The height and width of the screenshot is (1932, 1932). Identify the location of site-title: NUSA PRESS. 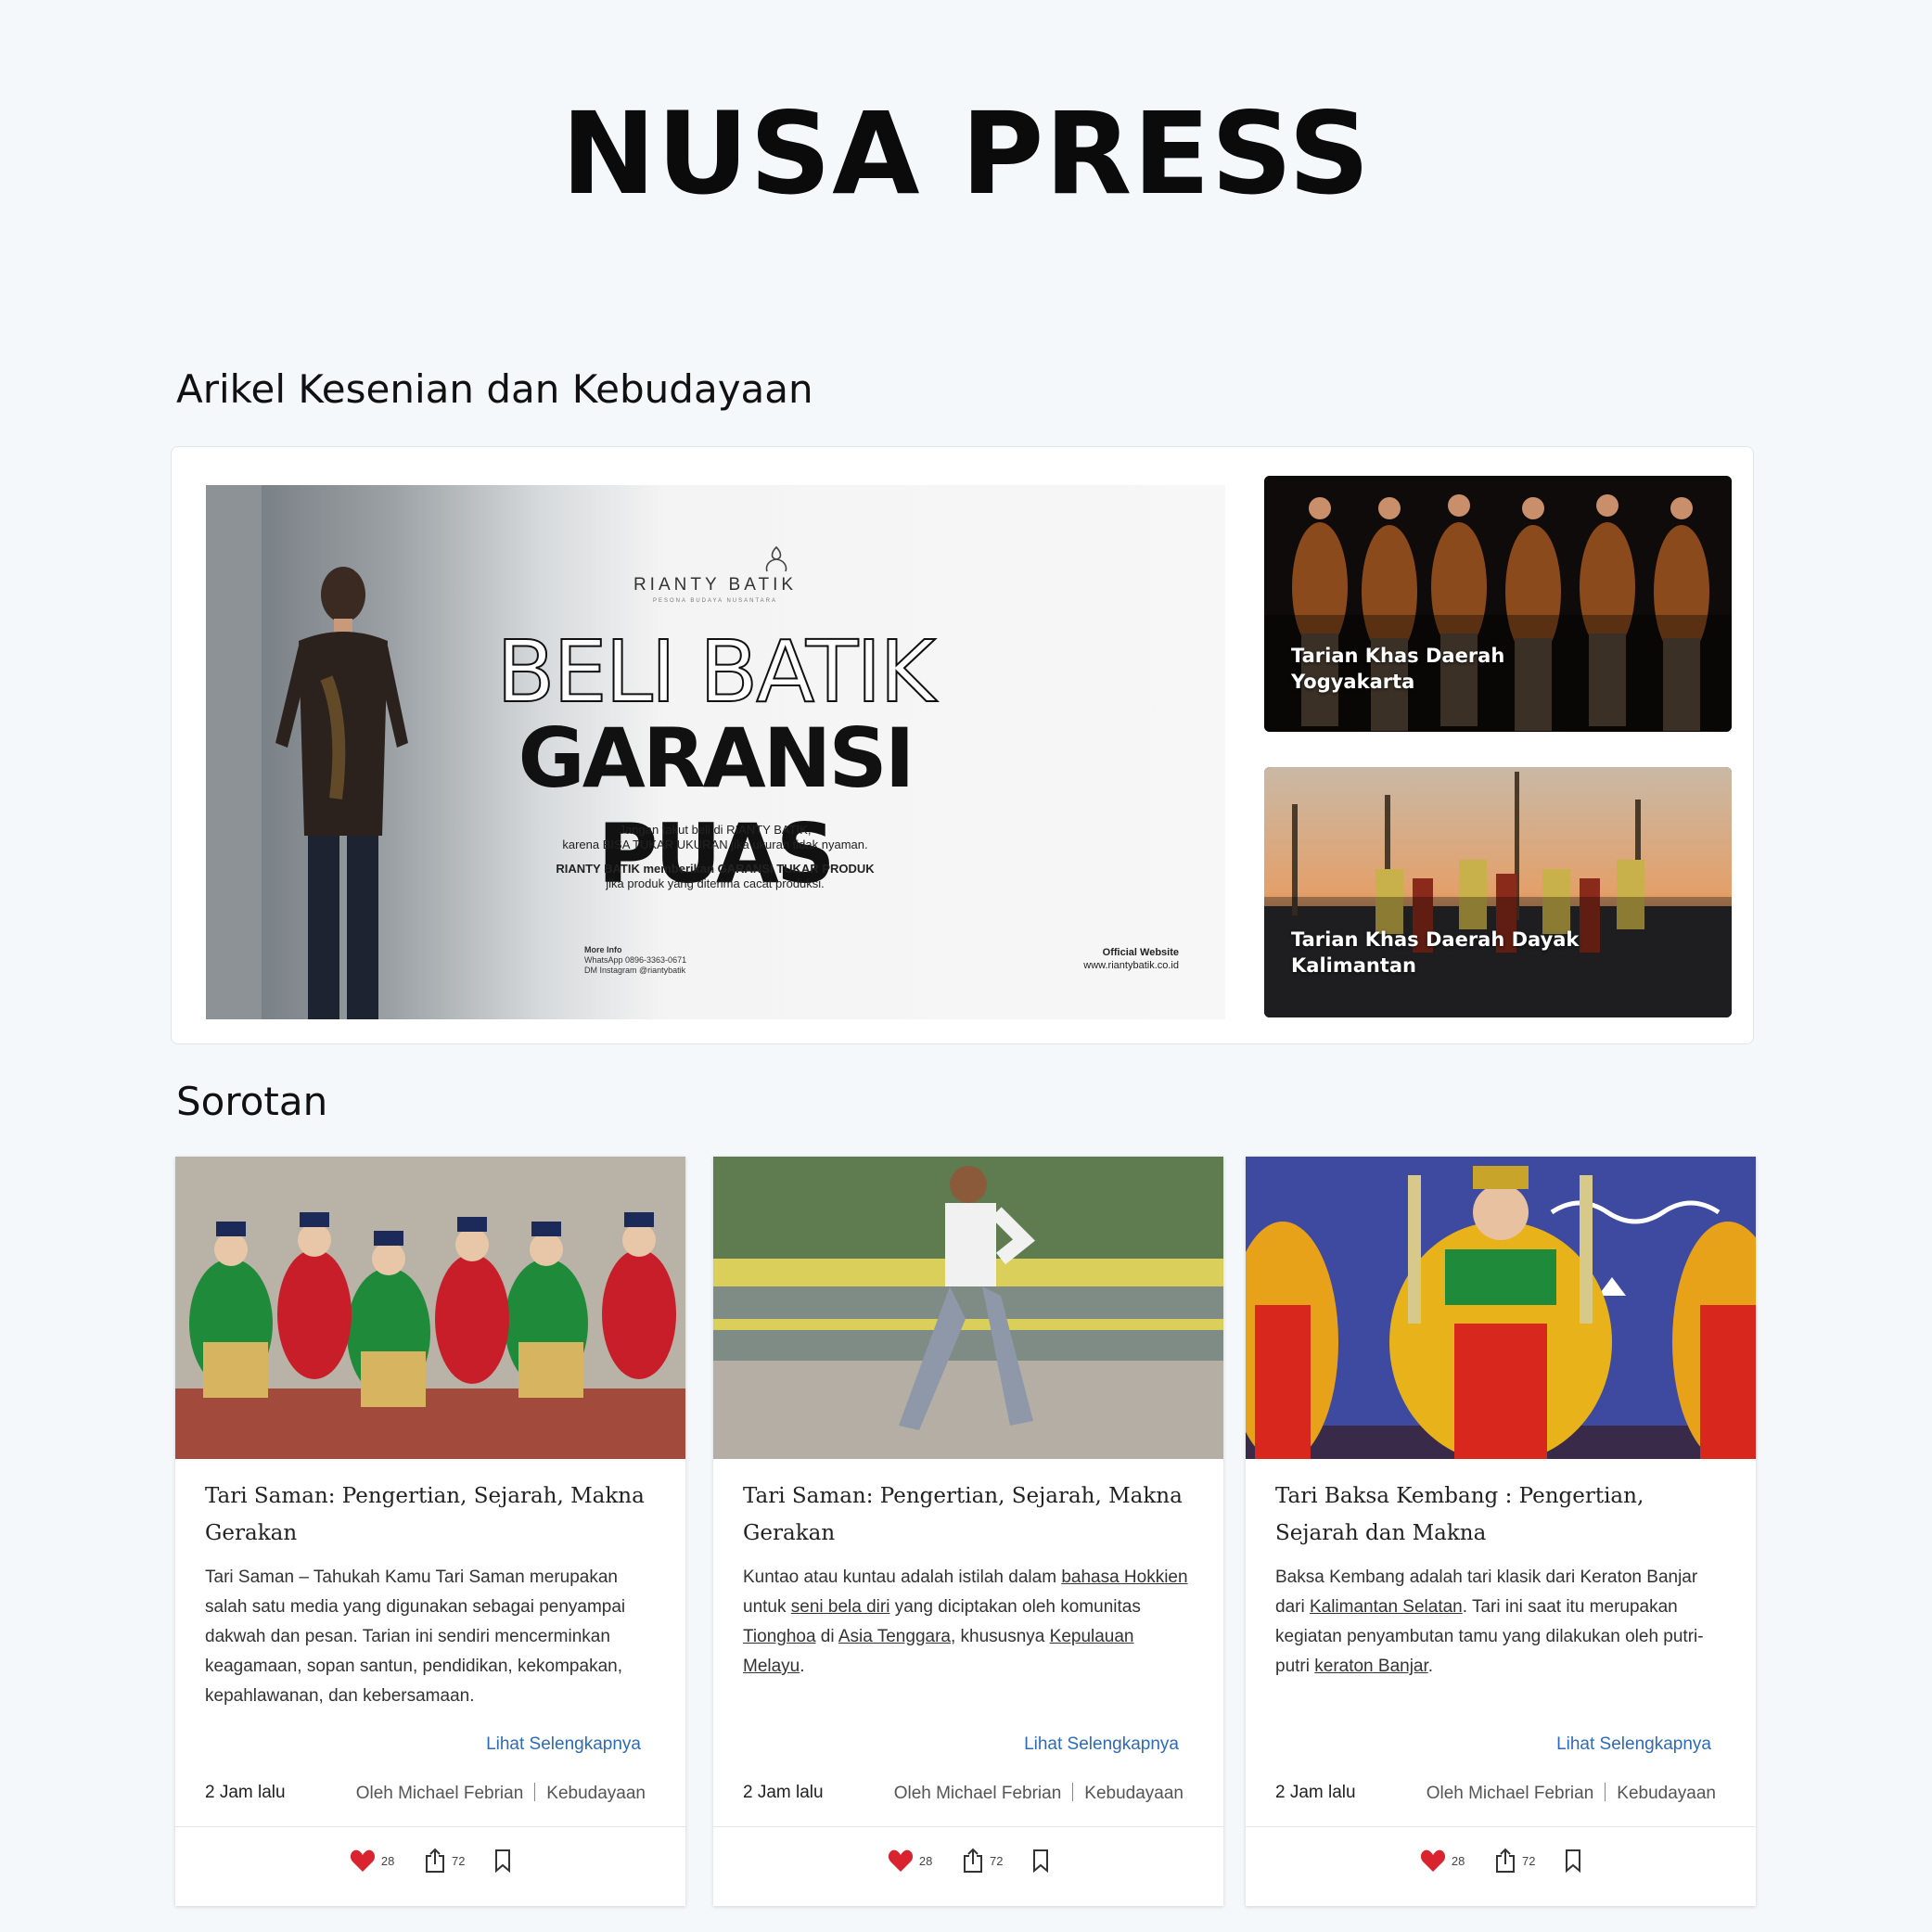
(966, 154).